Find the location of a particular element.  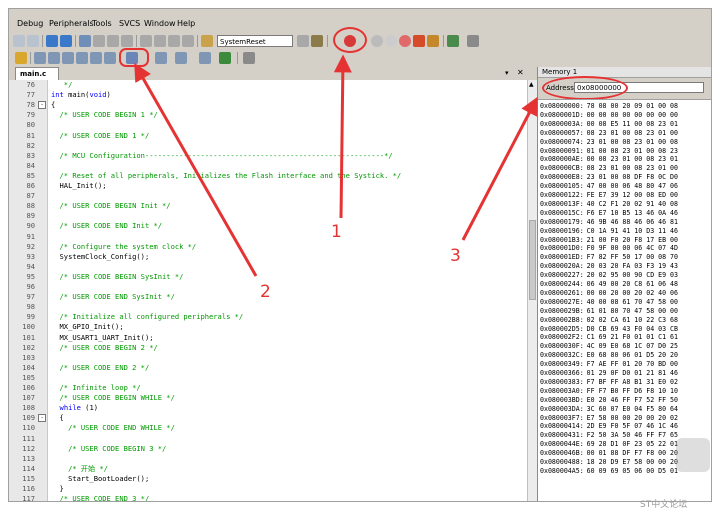

annotation-label-1: 1 is located at coordinates (336, 232).